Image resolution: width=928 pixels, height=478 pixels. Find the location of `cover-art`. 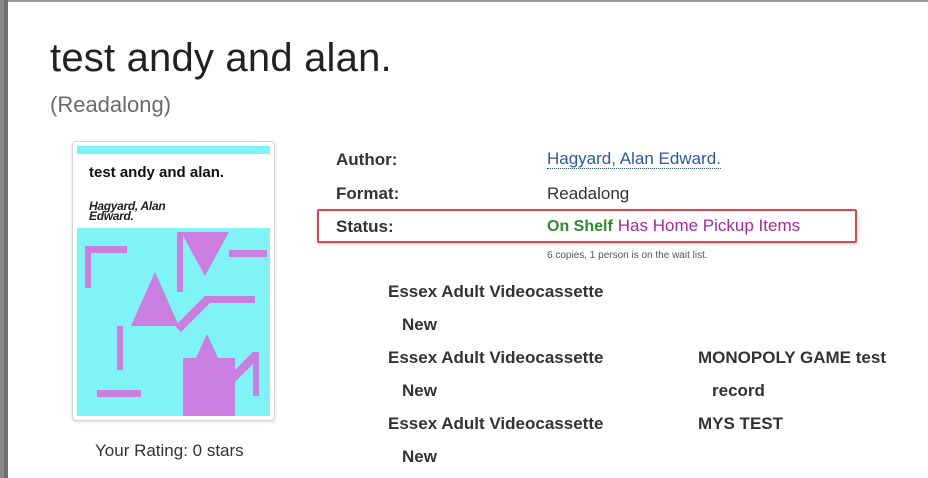

cover-art is located at coordinates (173, 281).